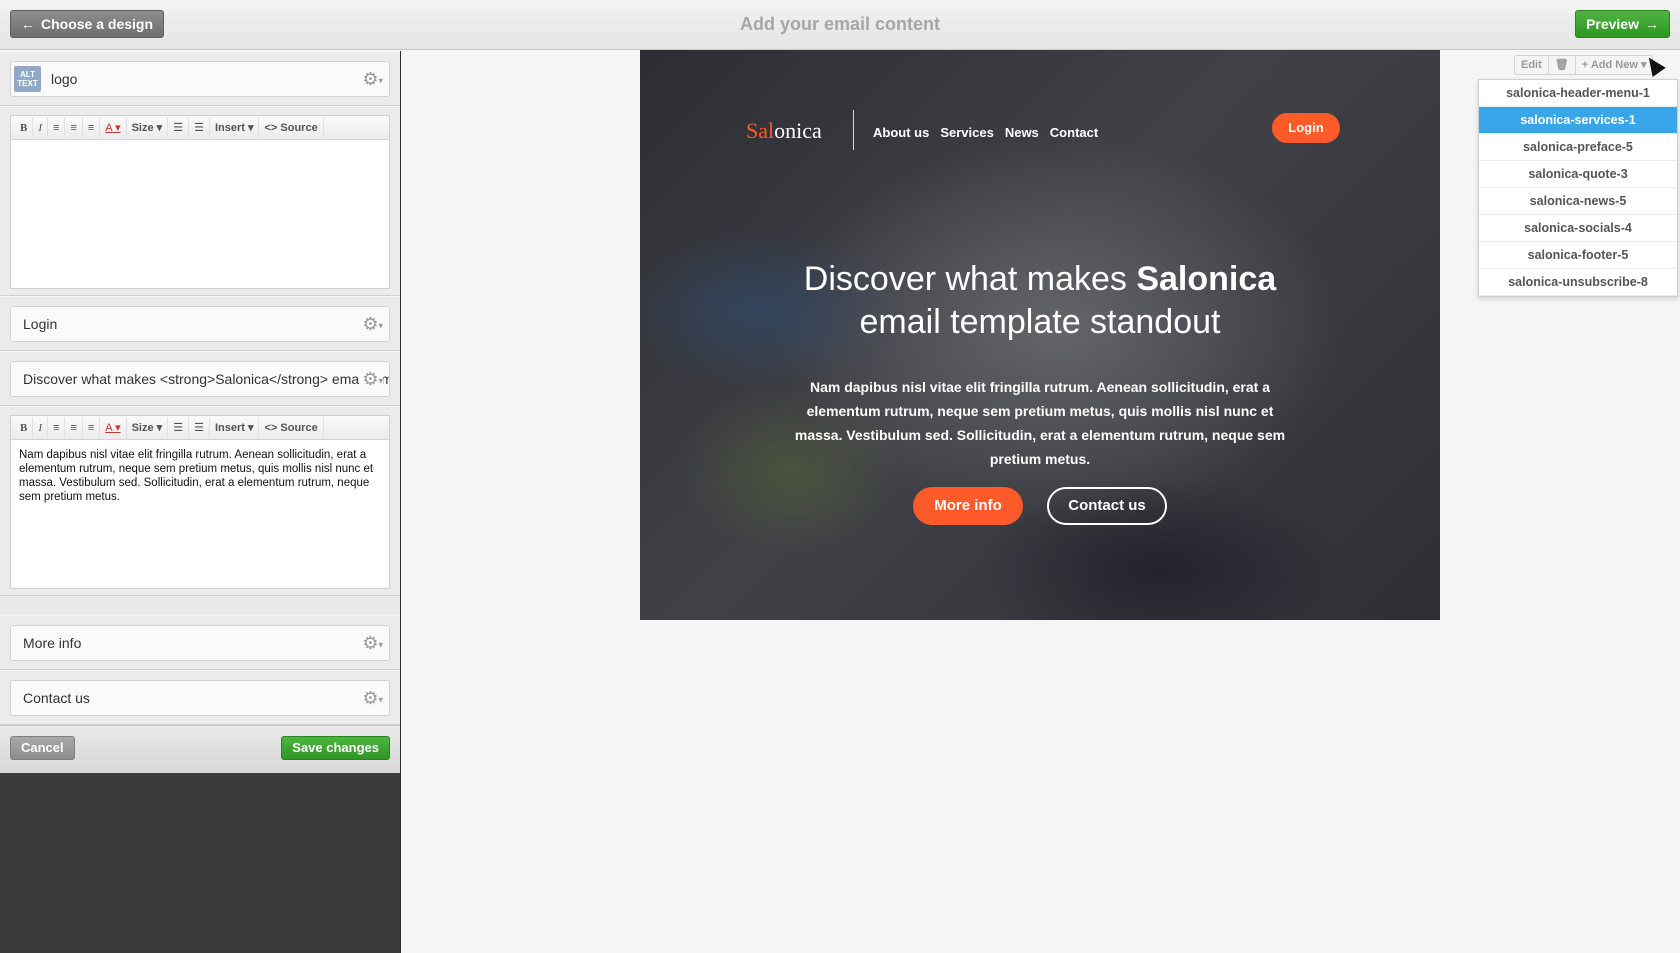 This screenshot has width=1680, height=953. What do you see at coordinates (1532, 65) in the screenshot?
I see `edit-block-button: Edit` at bounding box center [1532, 65].